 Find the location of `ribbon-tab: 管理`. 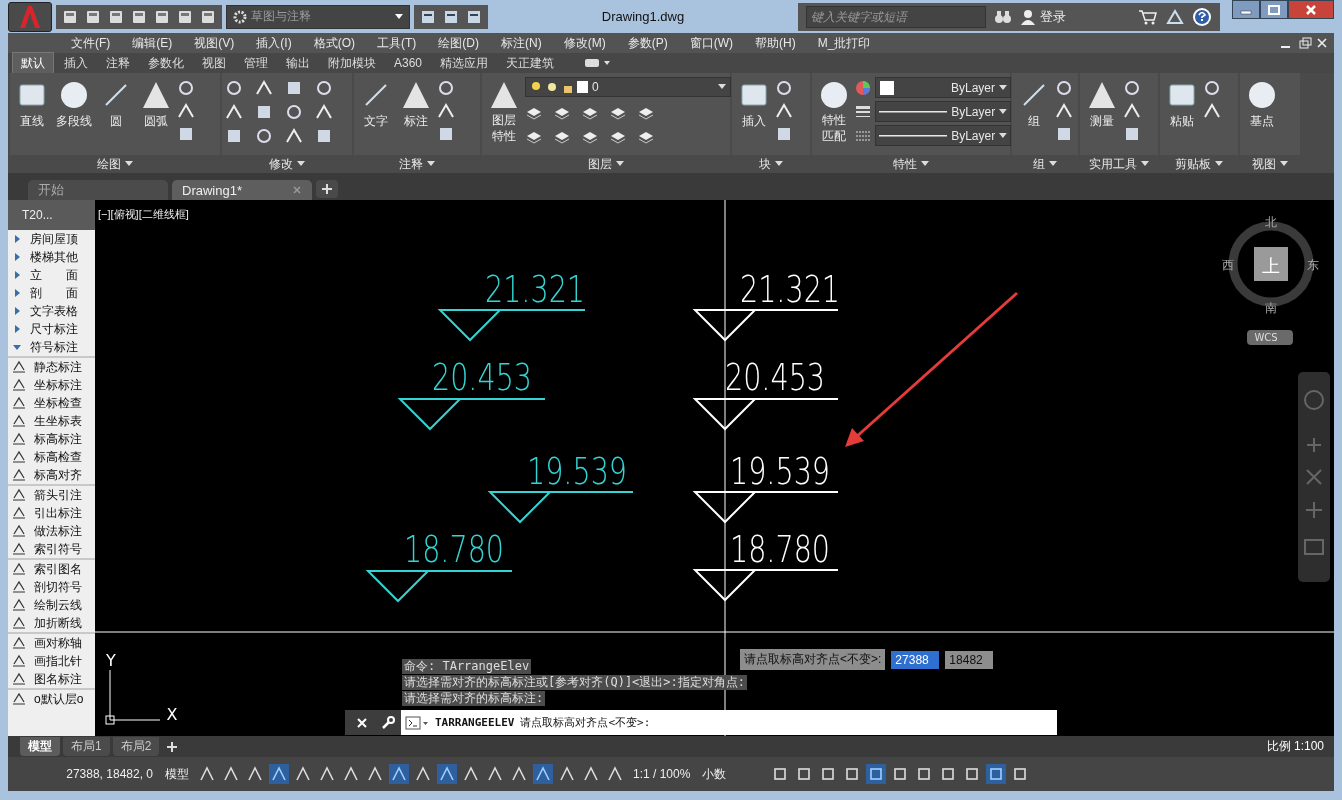

ribbon-tab: 管理 is located at coordinates (256, 63).